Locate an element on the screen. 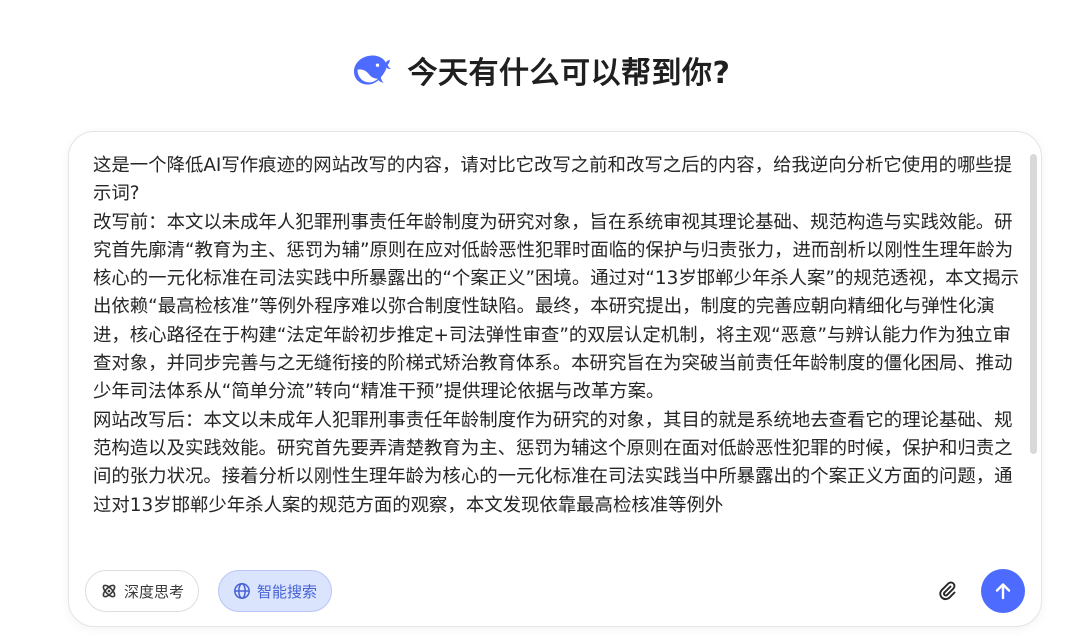 The image size is (1080, 636). deep-think-button: 深度思考 is located at coordinates (142, 591).